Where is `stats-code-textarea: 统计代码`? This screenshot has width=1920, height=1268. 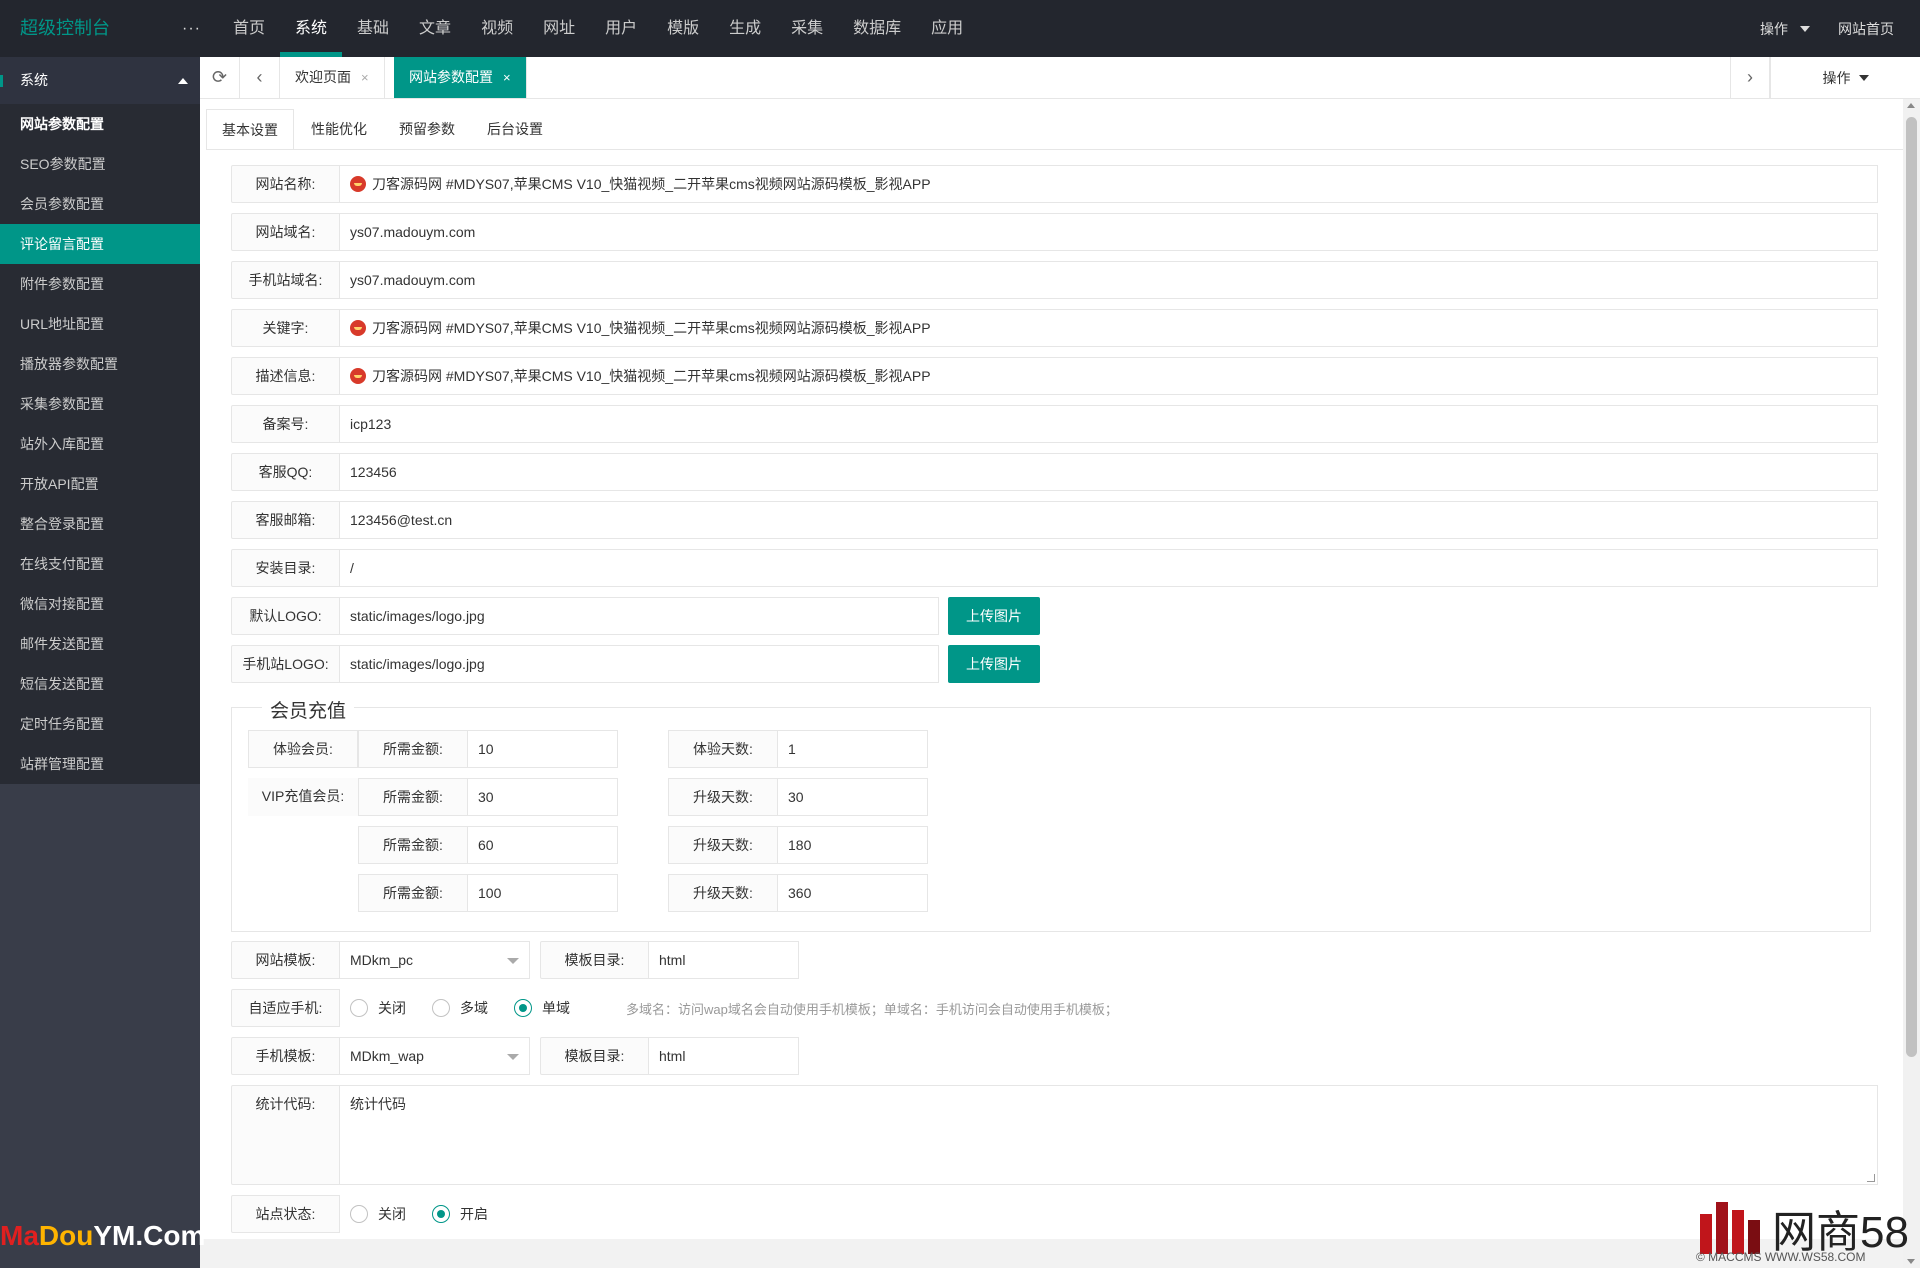
stats-code-textarea: 统计代码 is located at coordinates (1109, 1135).